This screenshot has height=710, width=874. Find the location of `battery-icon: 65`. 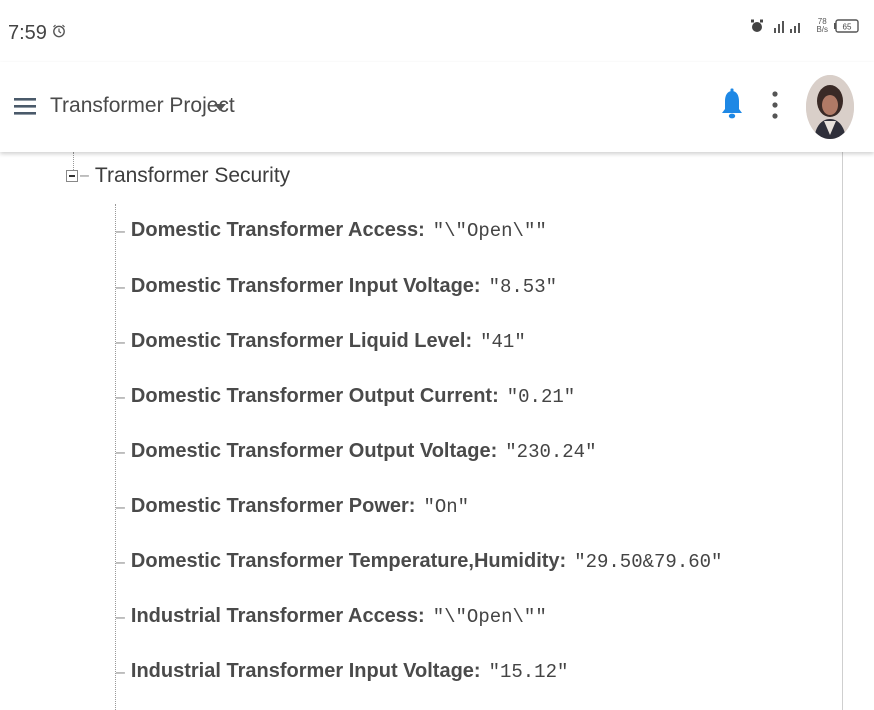

battery-icon: 65 is located at coordinates (846, 26).